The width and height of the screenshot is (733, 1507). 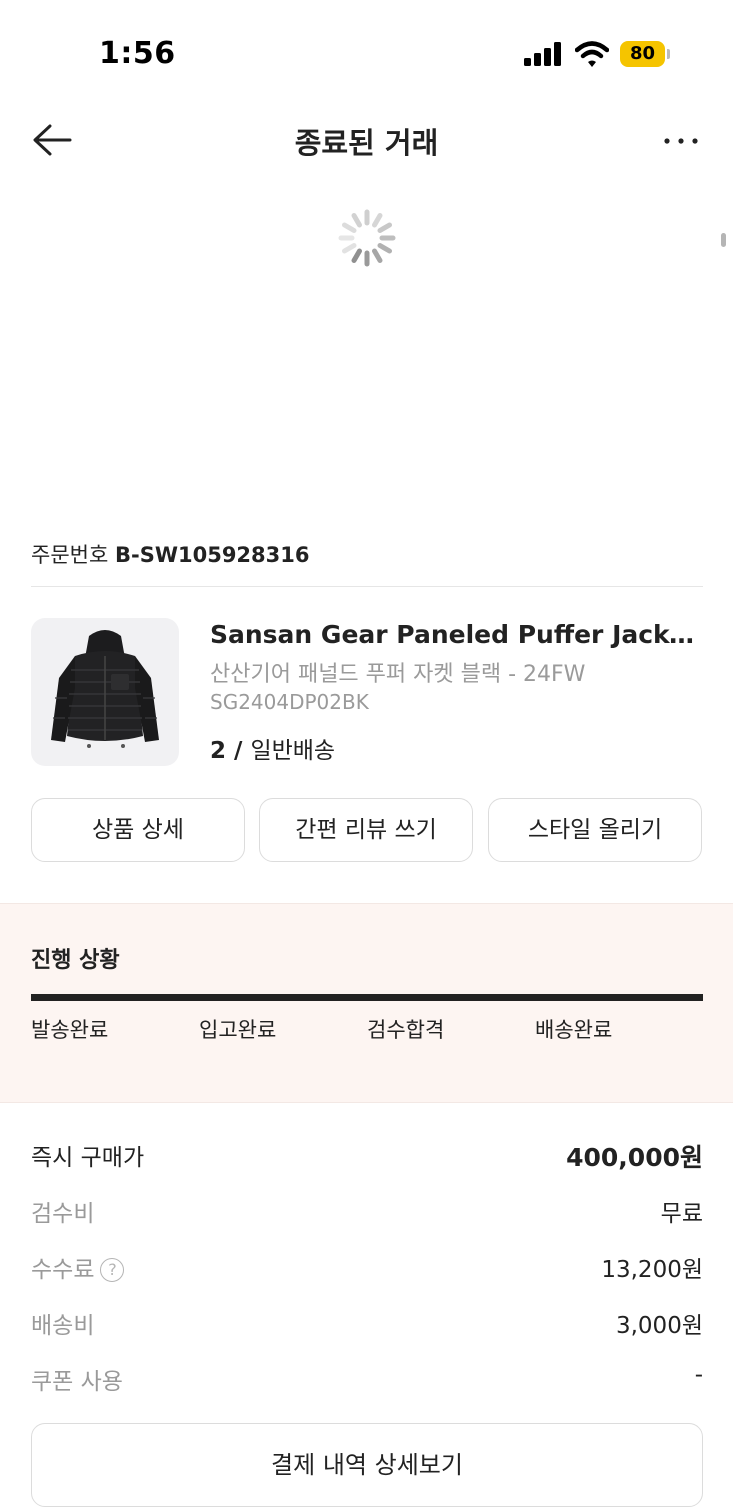 What do you see at coordinates (367, 1465) in the screenshot?
I see `payment-details-button: 결제 내역 상세보기` at bounding box center [367, 1465].